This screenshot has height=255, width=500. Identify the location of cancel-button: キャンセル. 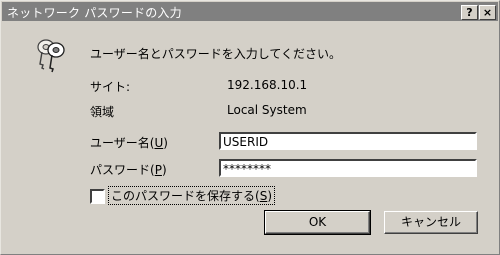
(431, 222).